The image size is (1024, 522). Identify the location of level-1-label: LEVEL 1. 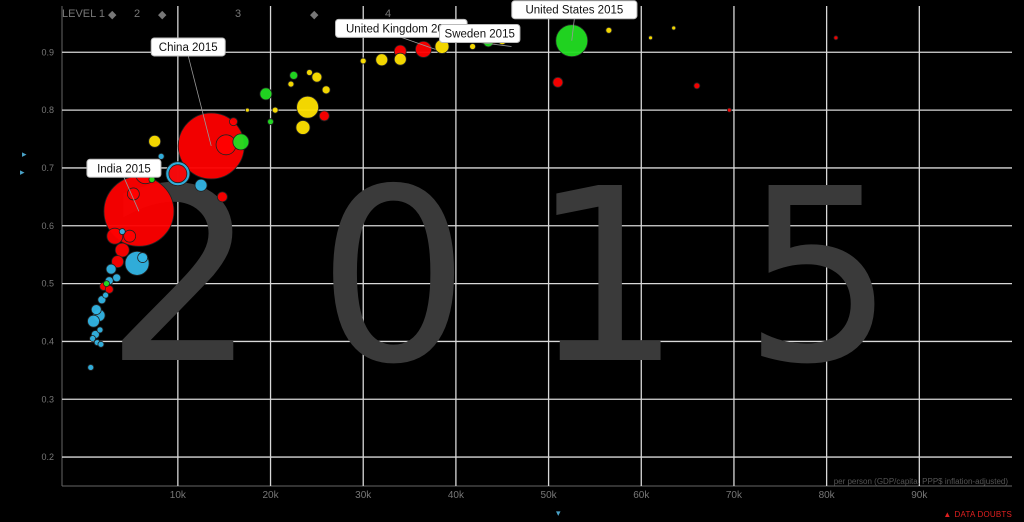
(83, 14).